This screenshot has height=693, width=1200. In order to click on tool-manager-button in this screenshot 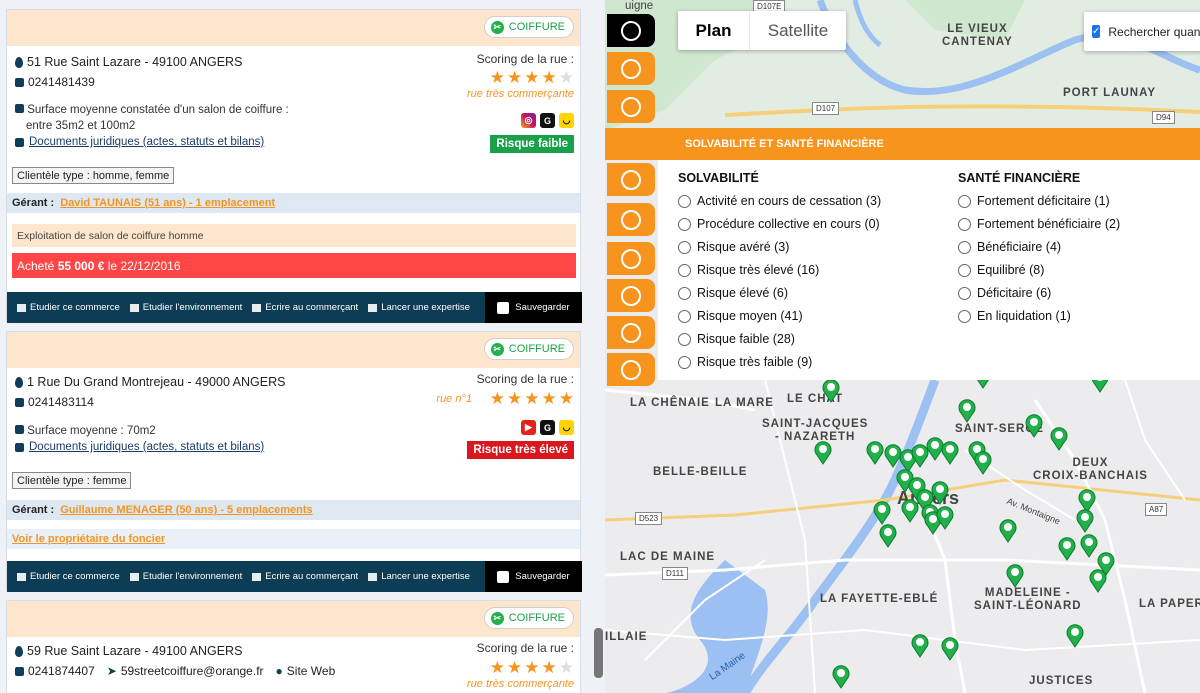, I will do `click(631, 219)`.